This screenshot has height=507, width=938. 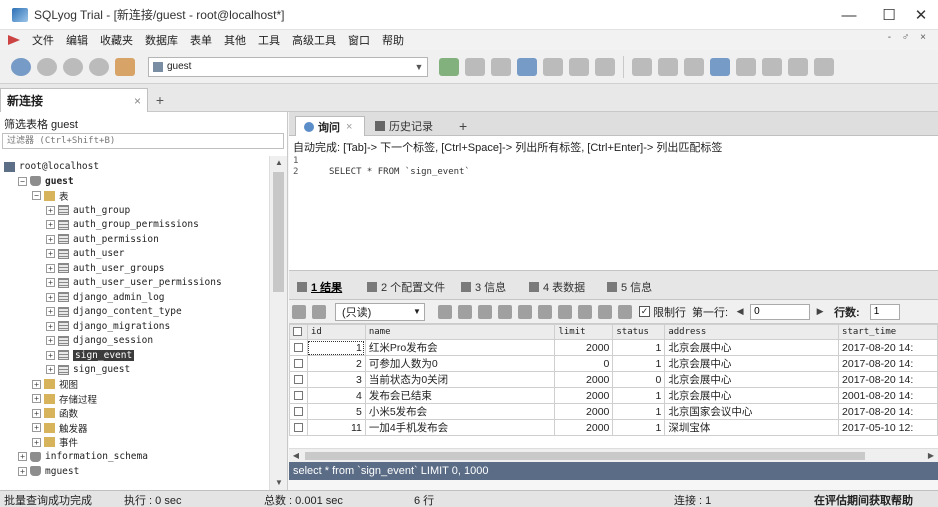 I want to click on menu-file: 文件, so click(x=43, y=40).